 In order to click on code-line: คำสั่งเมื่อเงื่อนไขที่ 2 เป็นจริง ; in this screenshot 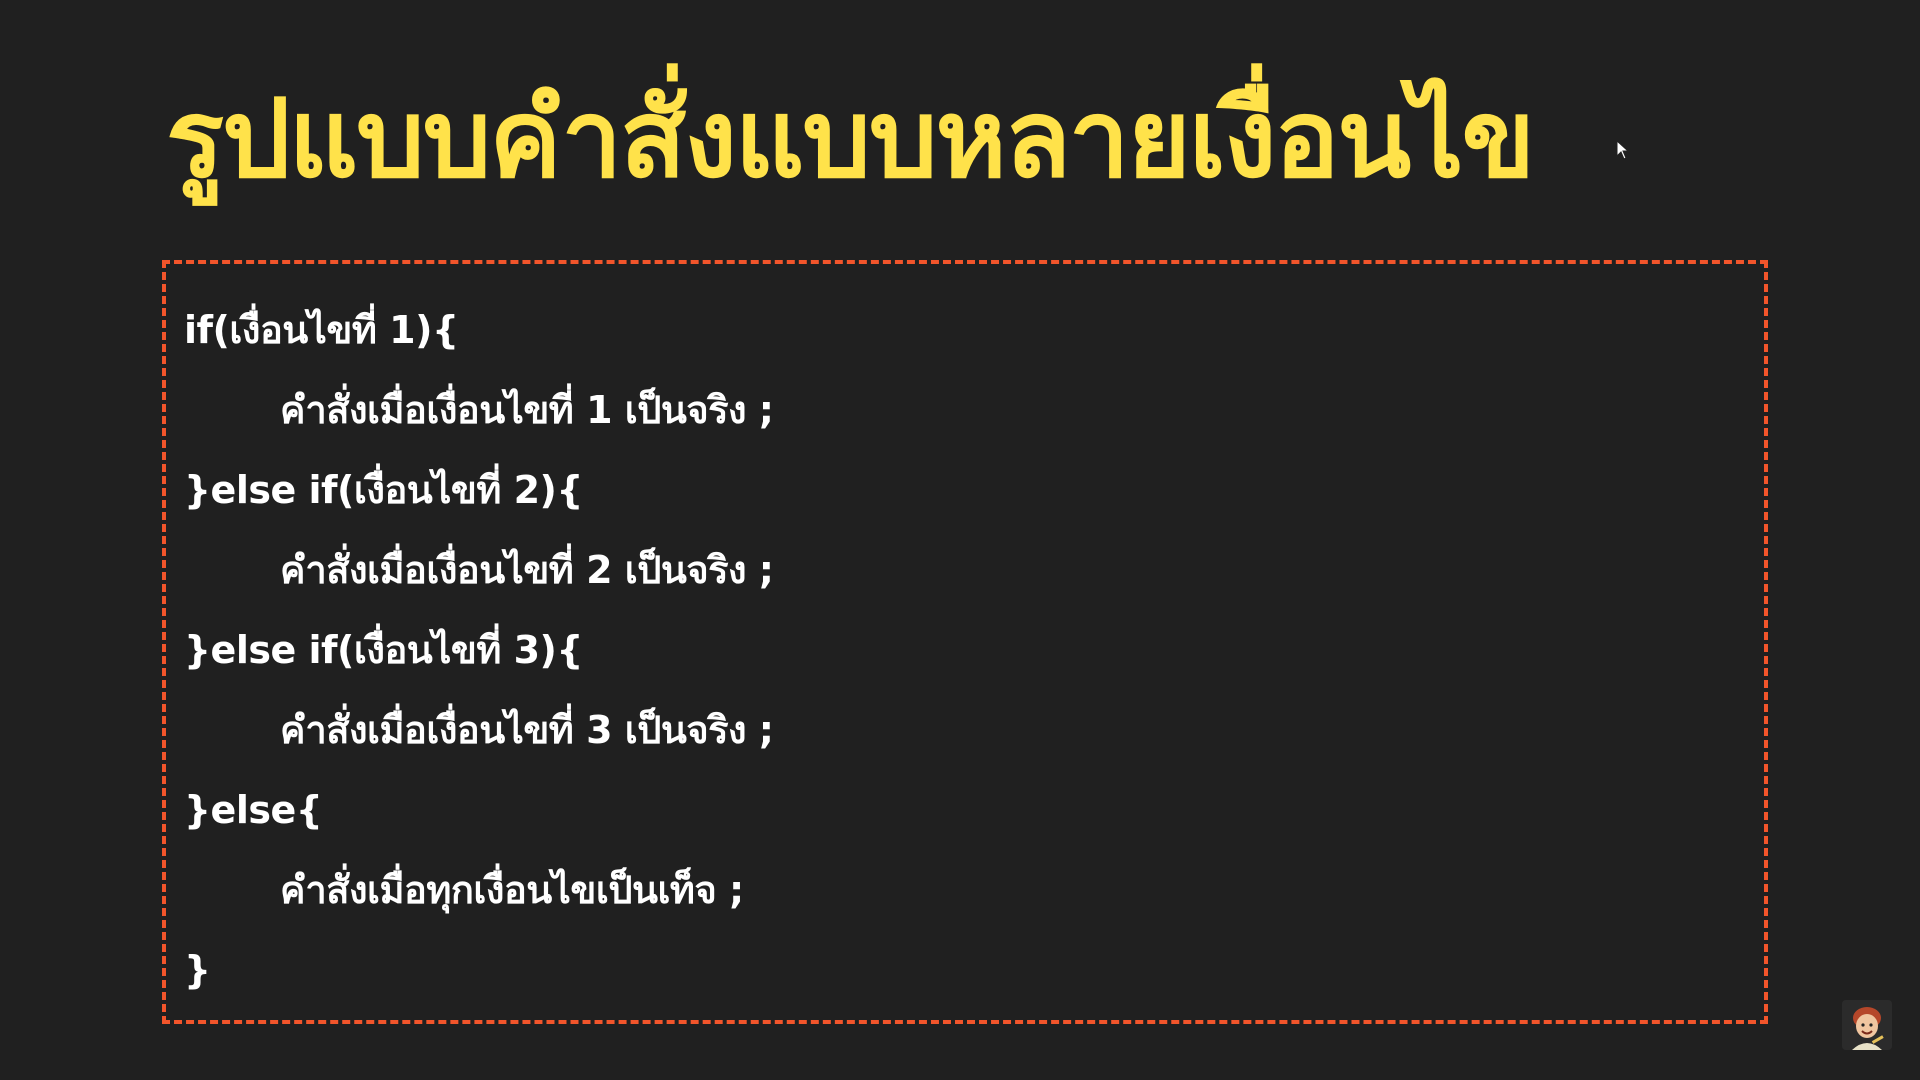, I will do `click(527, 570)`.